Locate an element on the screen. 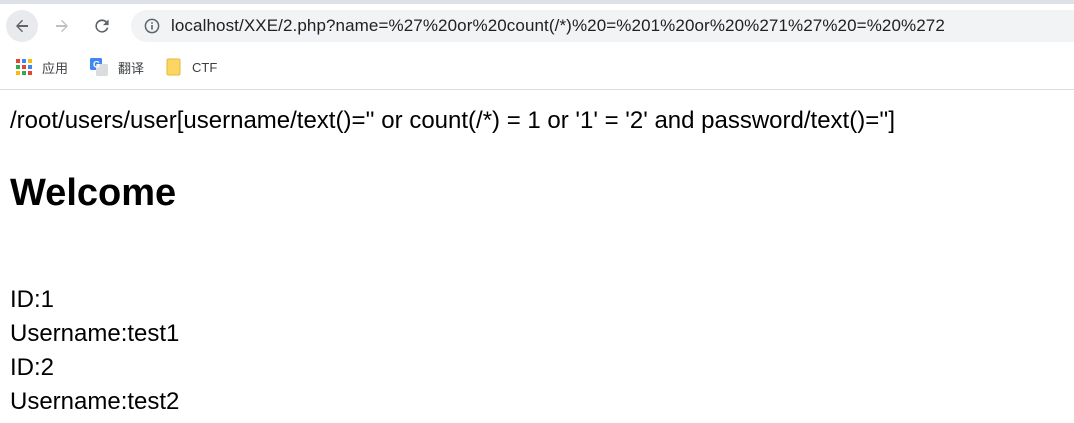 This screenshot has width=1074, height=423. result-line: Username:test2 is located at coordinates (95, 401).